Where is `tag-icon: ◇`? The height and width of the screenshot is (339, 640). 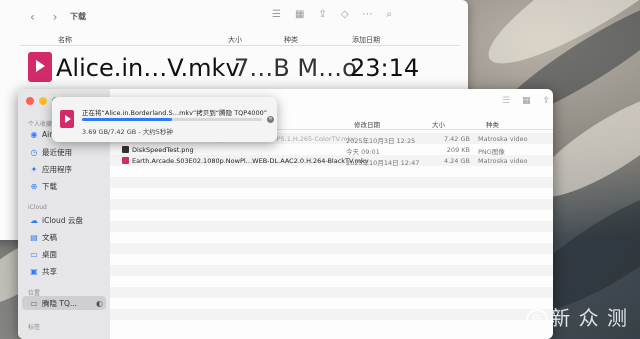 tag-icon: ◇ is located at coordinates (345, 14).